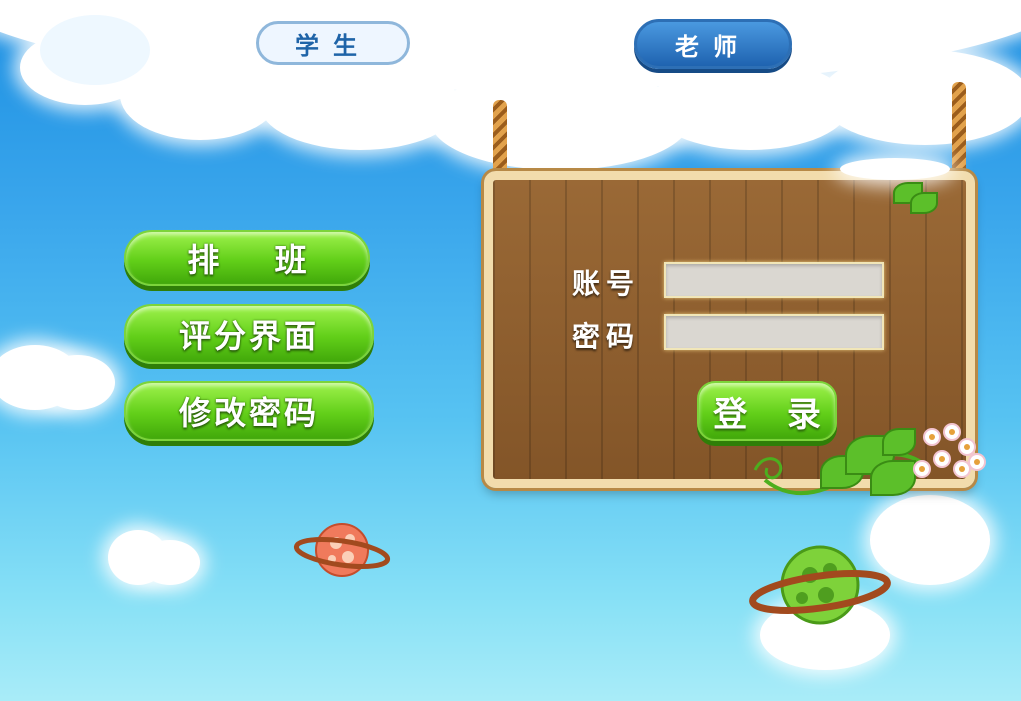 The image size is (1021, 701). I want to click on change-password-button: 修改密码, so click(249, 411).